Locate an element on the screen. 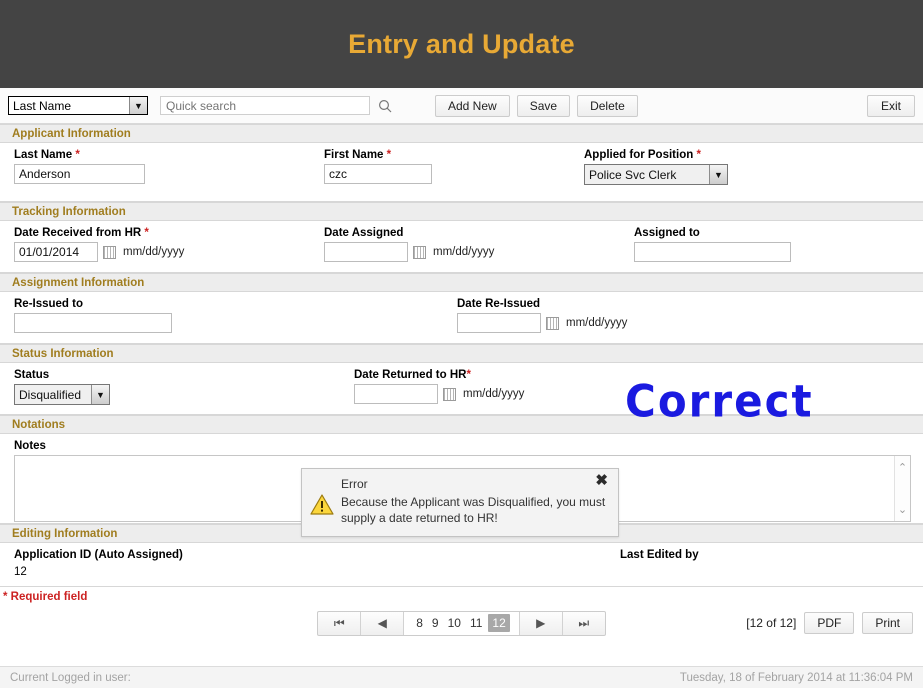 The width and height of the screenshot is (923, 688). field-date-received: Date Received from HR * mm/dd/yyyy is located at coordinates (169, 244).